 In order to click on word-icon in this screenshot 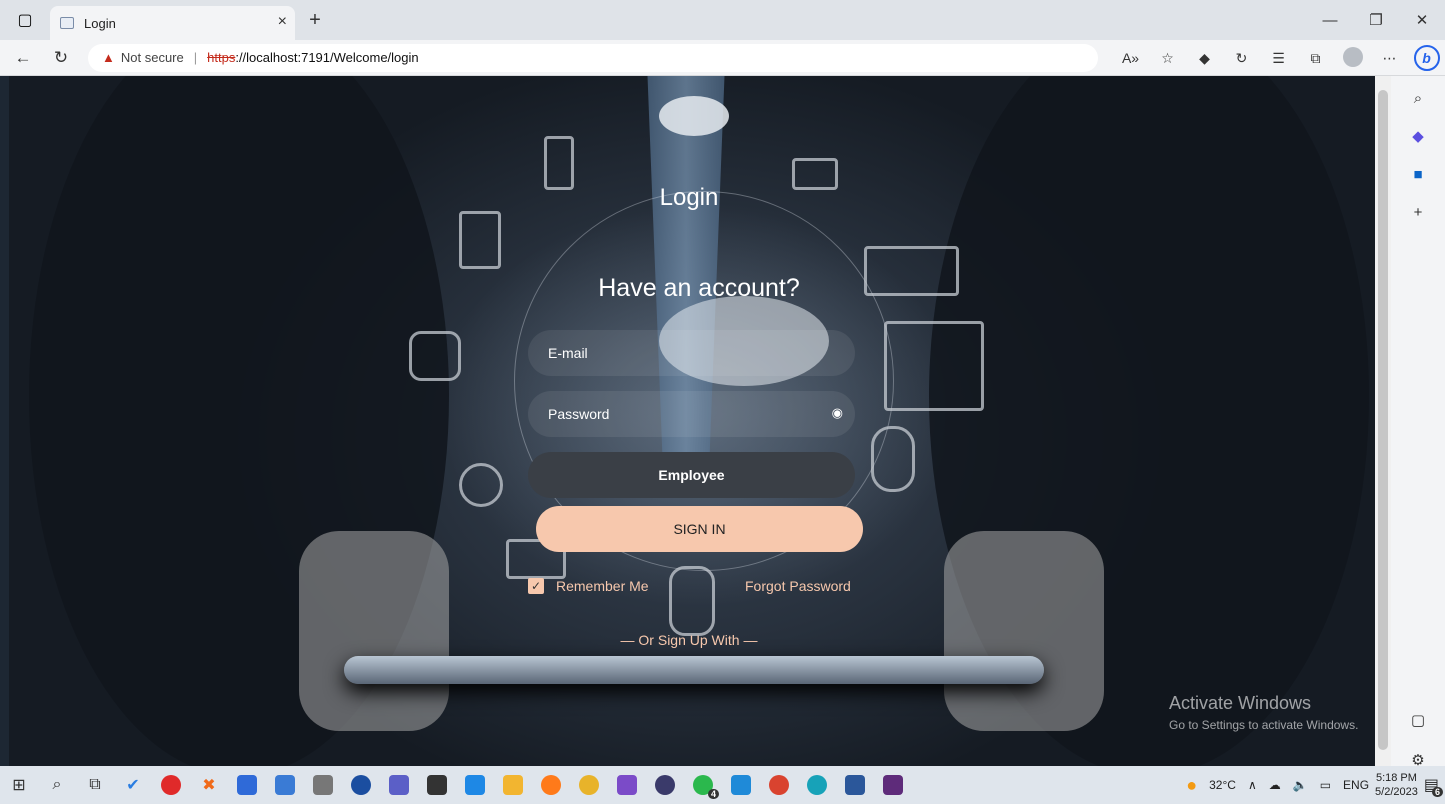, I will do `click(855, 785)`.